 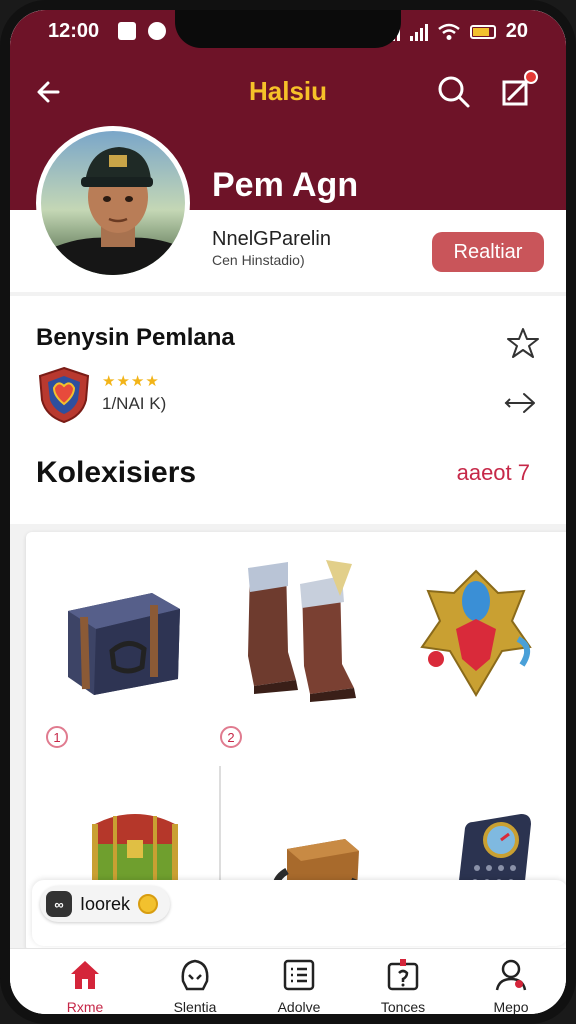 I want to click on home-indicator, so click(x=298, y=1019).